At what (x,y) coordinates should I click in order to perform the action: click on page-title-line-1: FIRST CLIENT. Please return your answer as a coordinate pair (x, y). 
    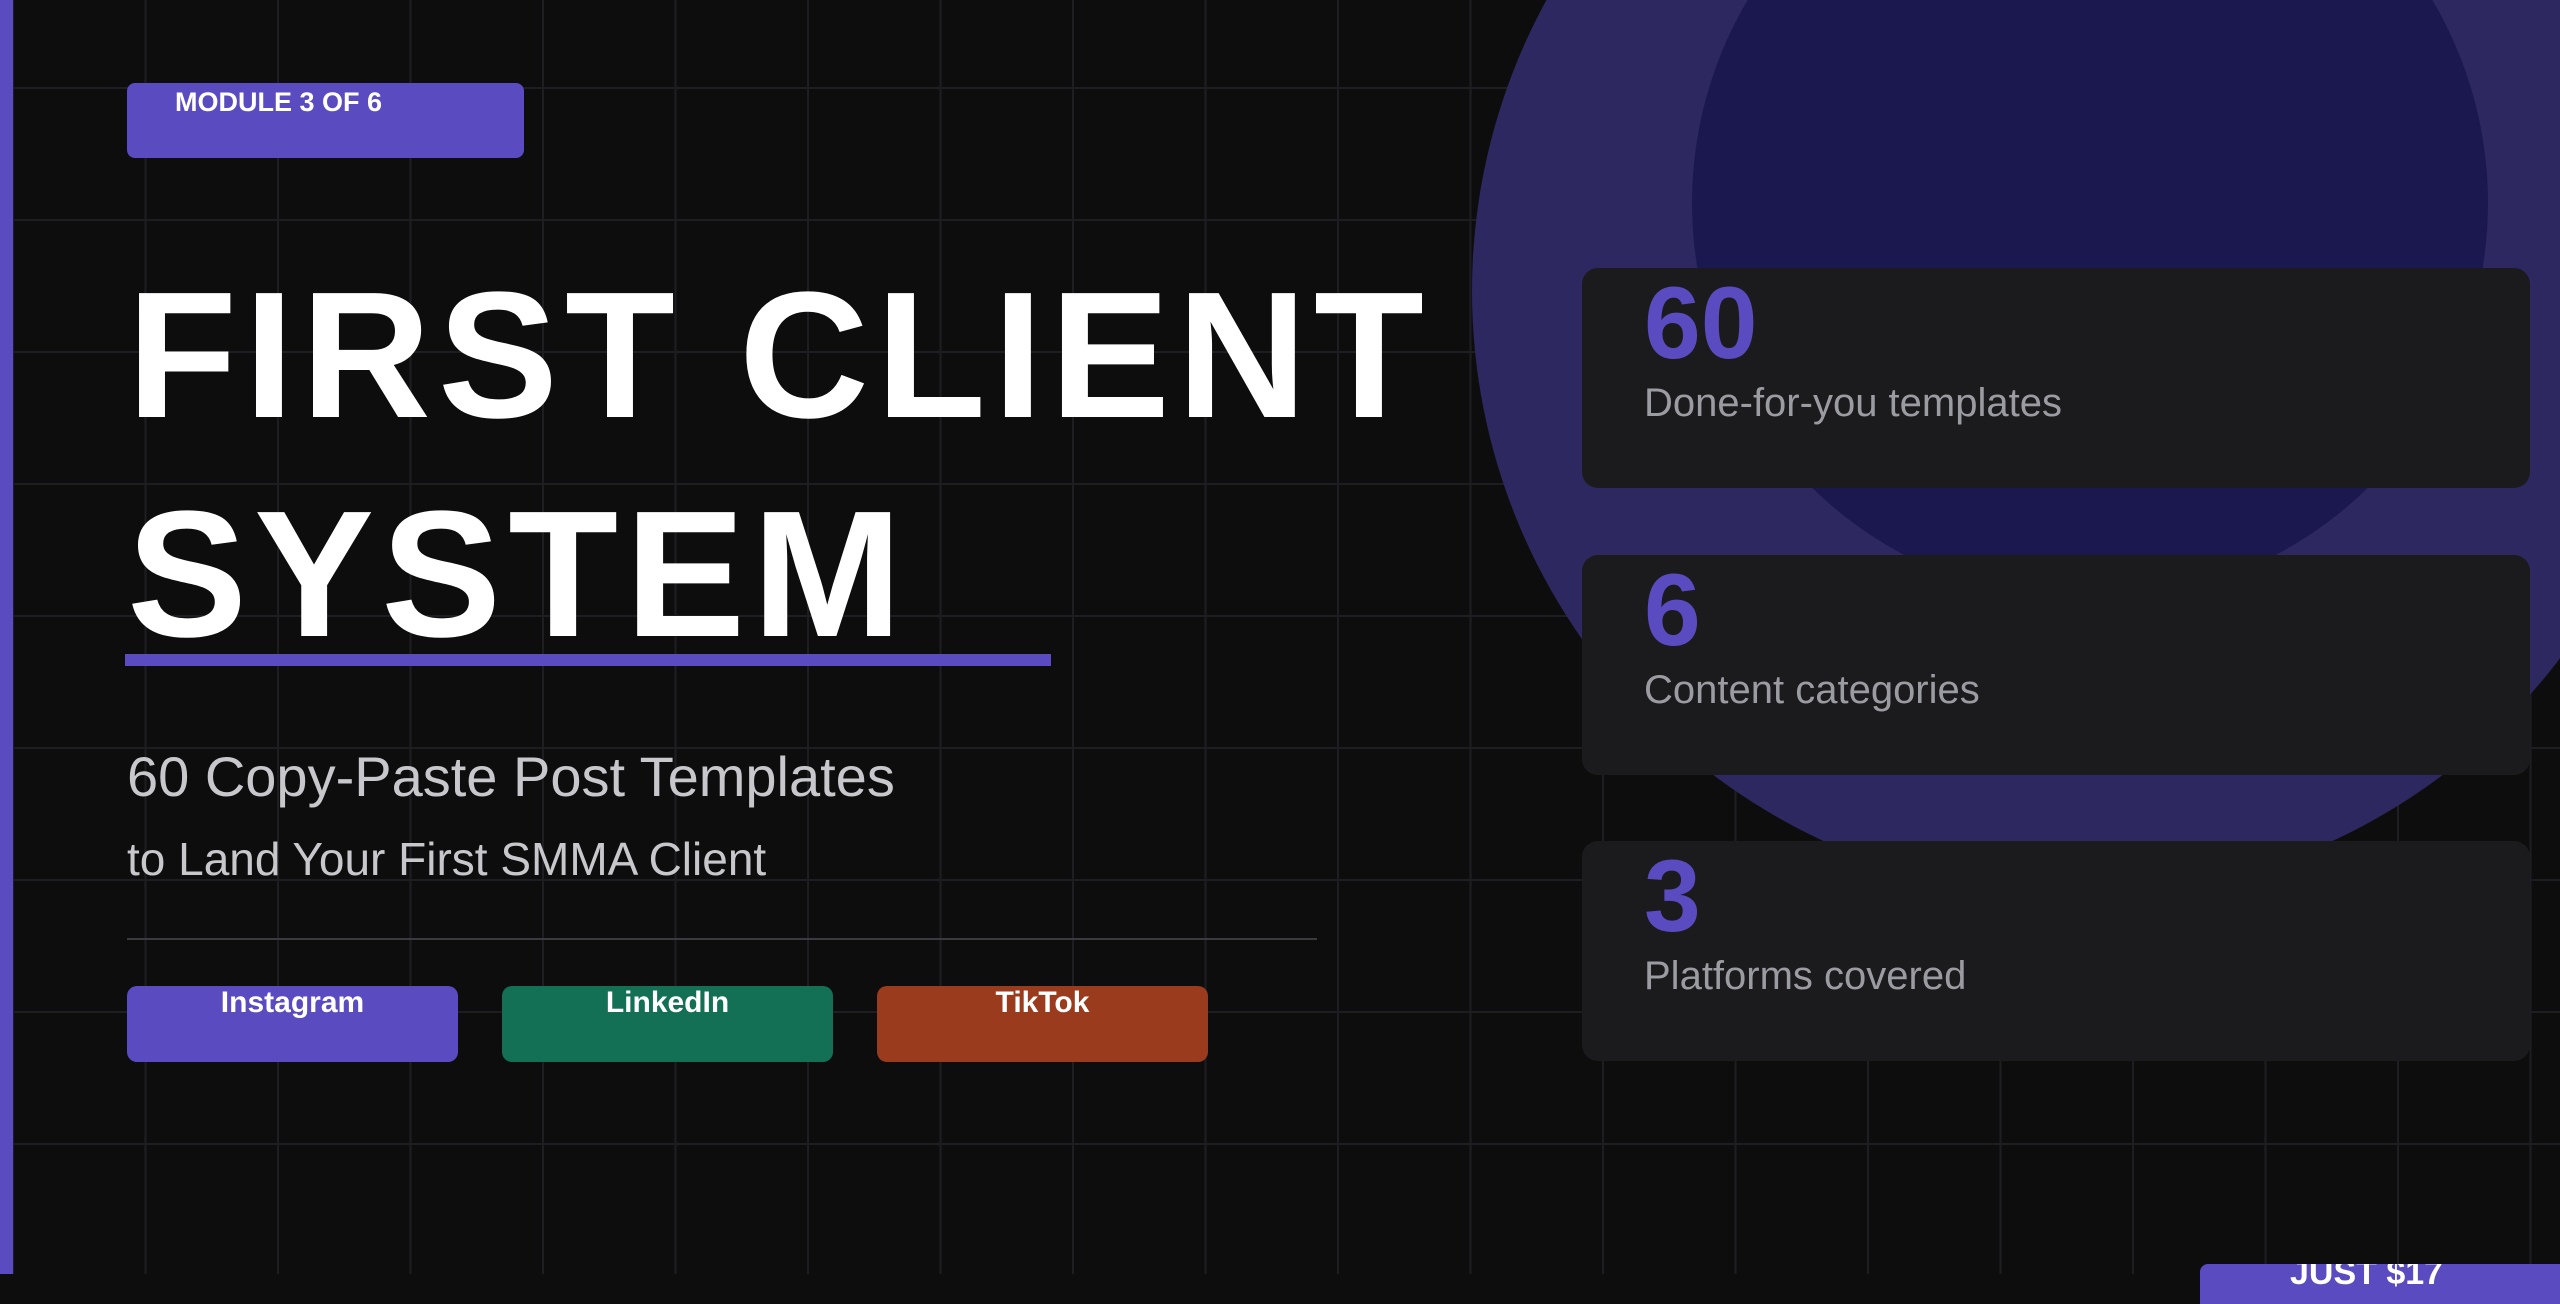
    Looking at the image, I should click on (779, 355).